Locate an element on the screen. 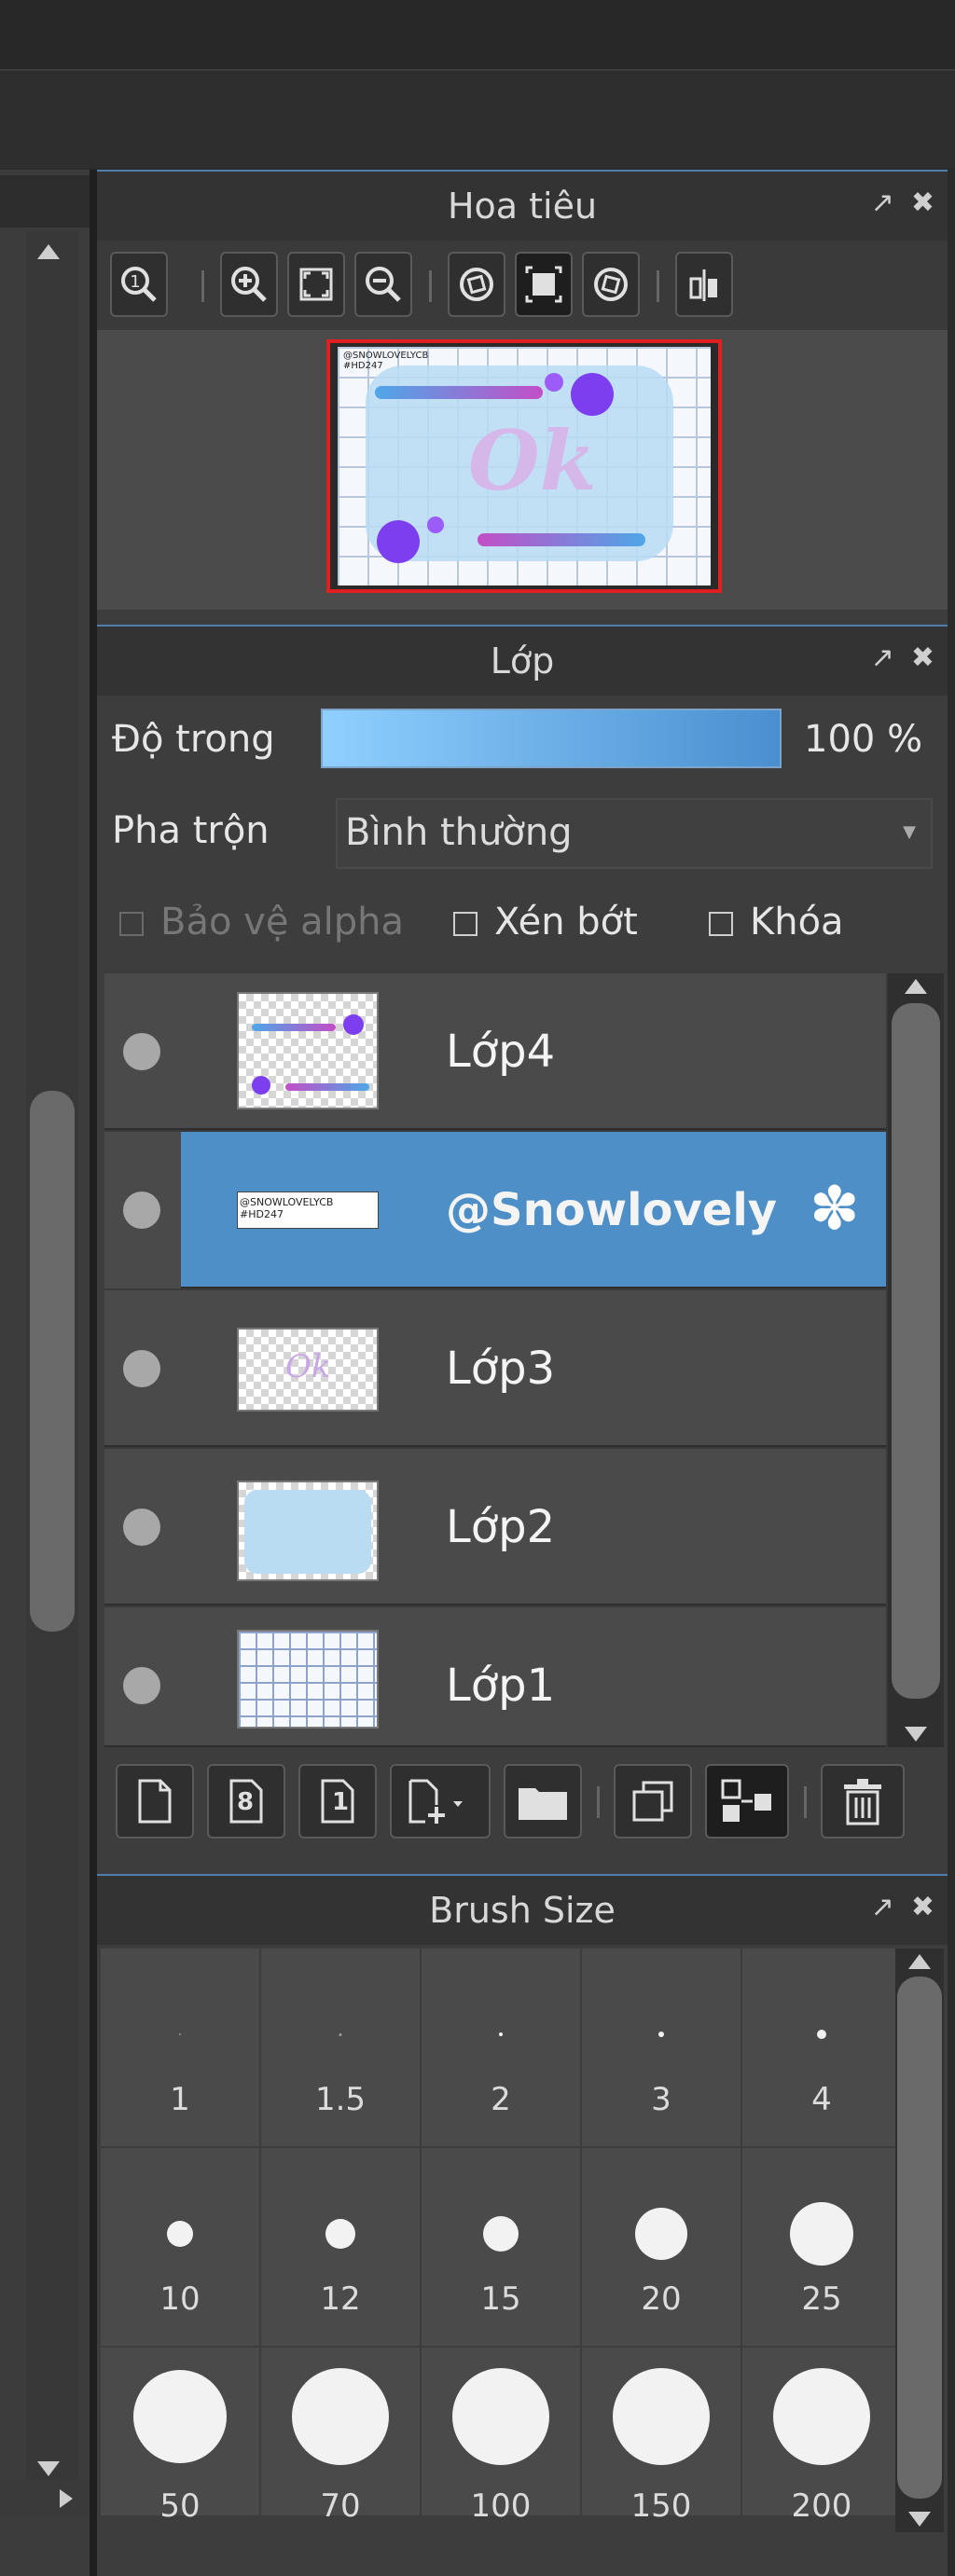 This screenshot has width=955, height=2576. brush-size-cell: 20 is located at coordinates (661, 2247).